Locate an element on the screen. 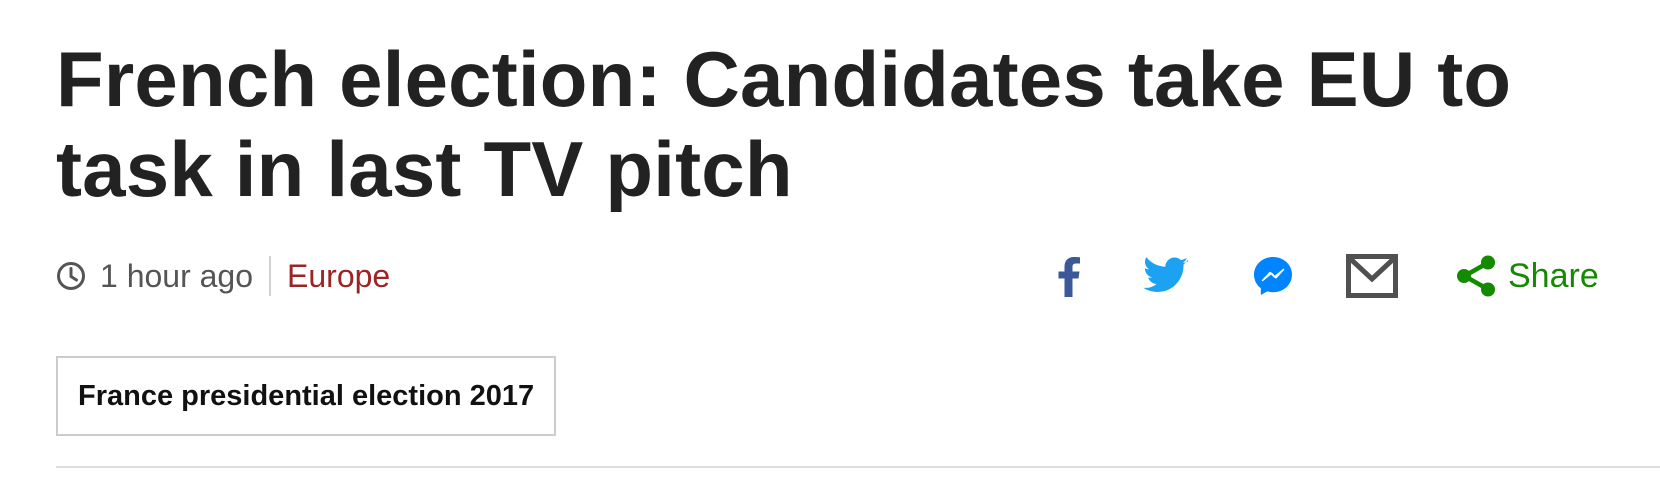 This screenshot has width=1660, height=504. facebook-share-button is located at coordinates (1069, 276).